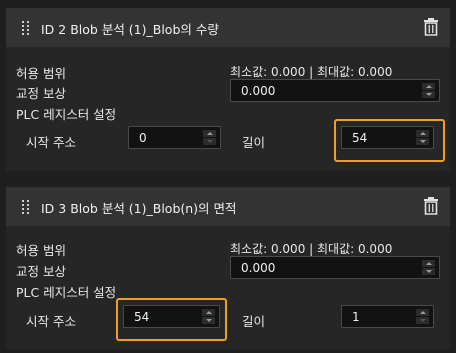 Image resolution: width=456 pixels, height=353 pixels. Describe the element at coordinates (130, 29) in the screenshot. I see `panel-title: ID 2 Blob 분석 (1)_Blob의 수량` at that location.